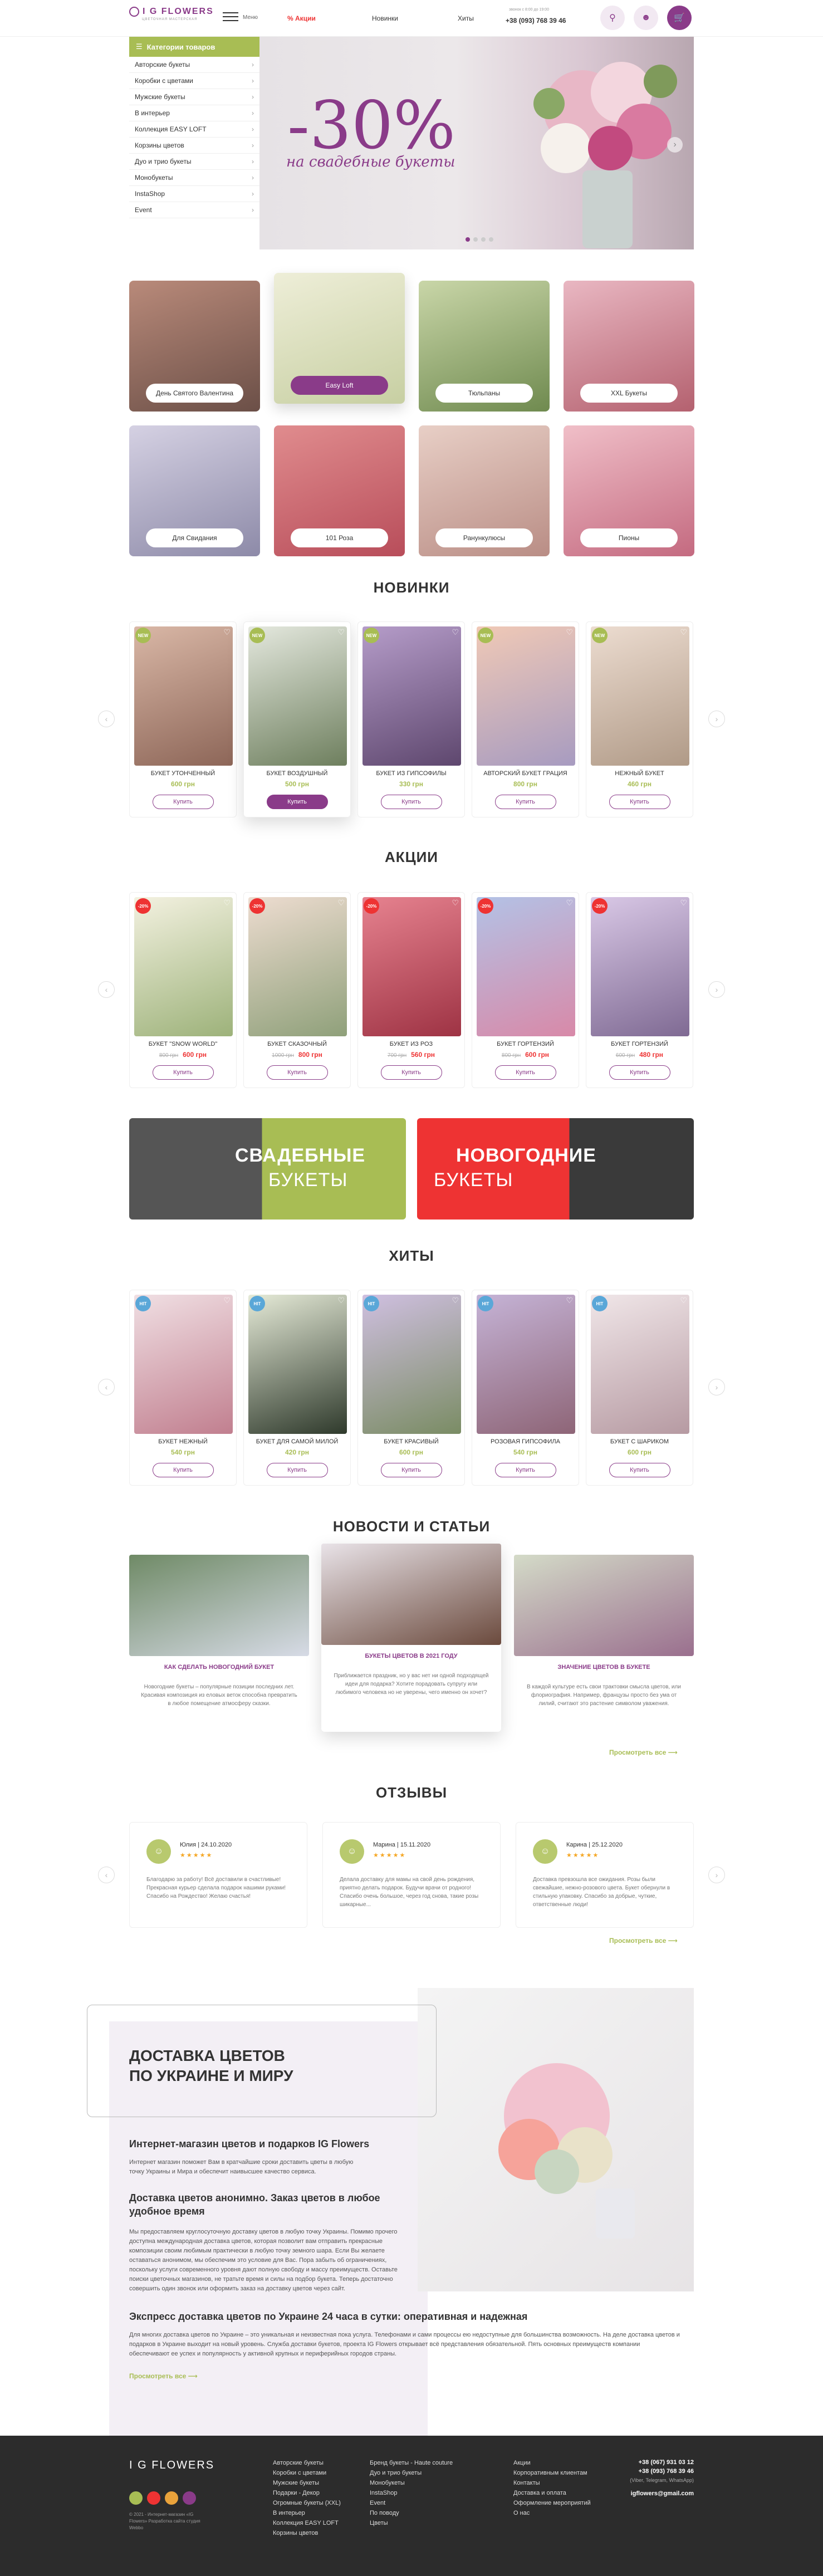 The width and height of the screenshot is (823, 2576). Describe the element at coordinates (307, 2483) in the screenshot. I see `footer-link: Мужские букеты` at that location.